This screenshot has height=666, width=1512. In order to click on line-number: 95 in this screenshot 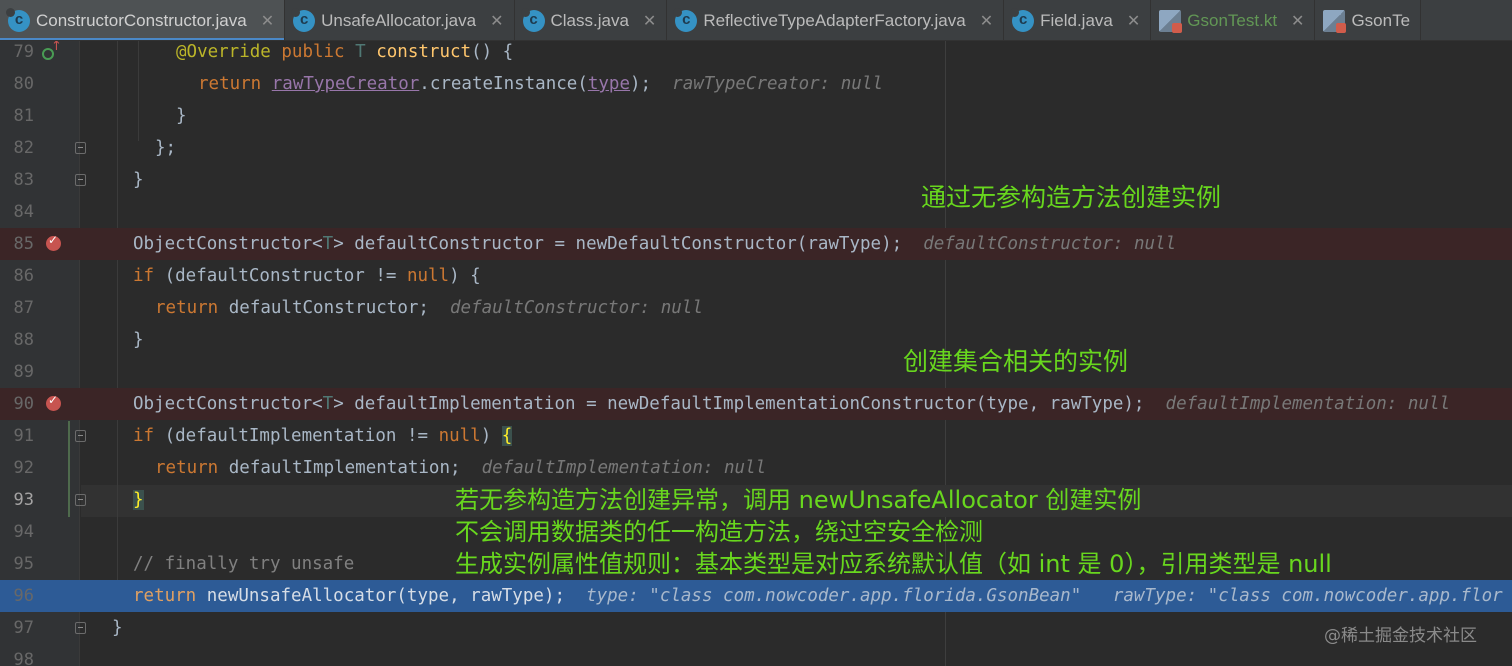, I will do `click(23, 564)`.